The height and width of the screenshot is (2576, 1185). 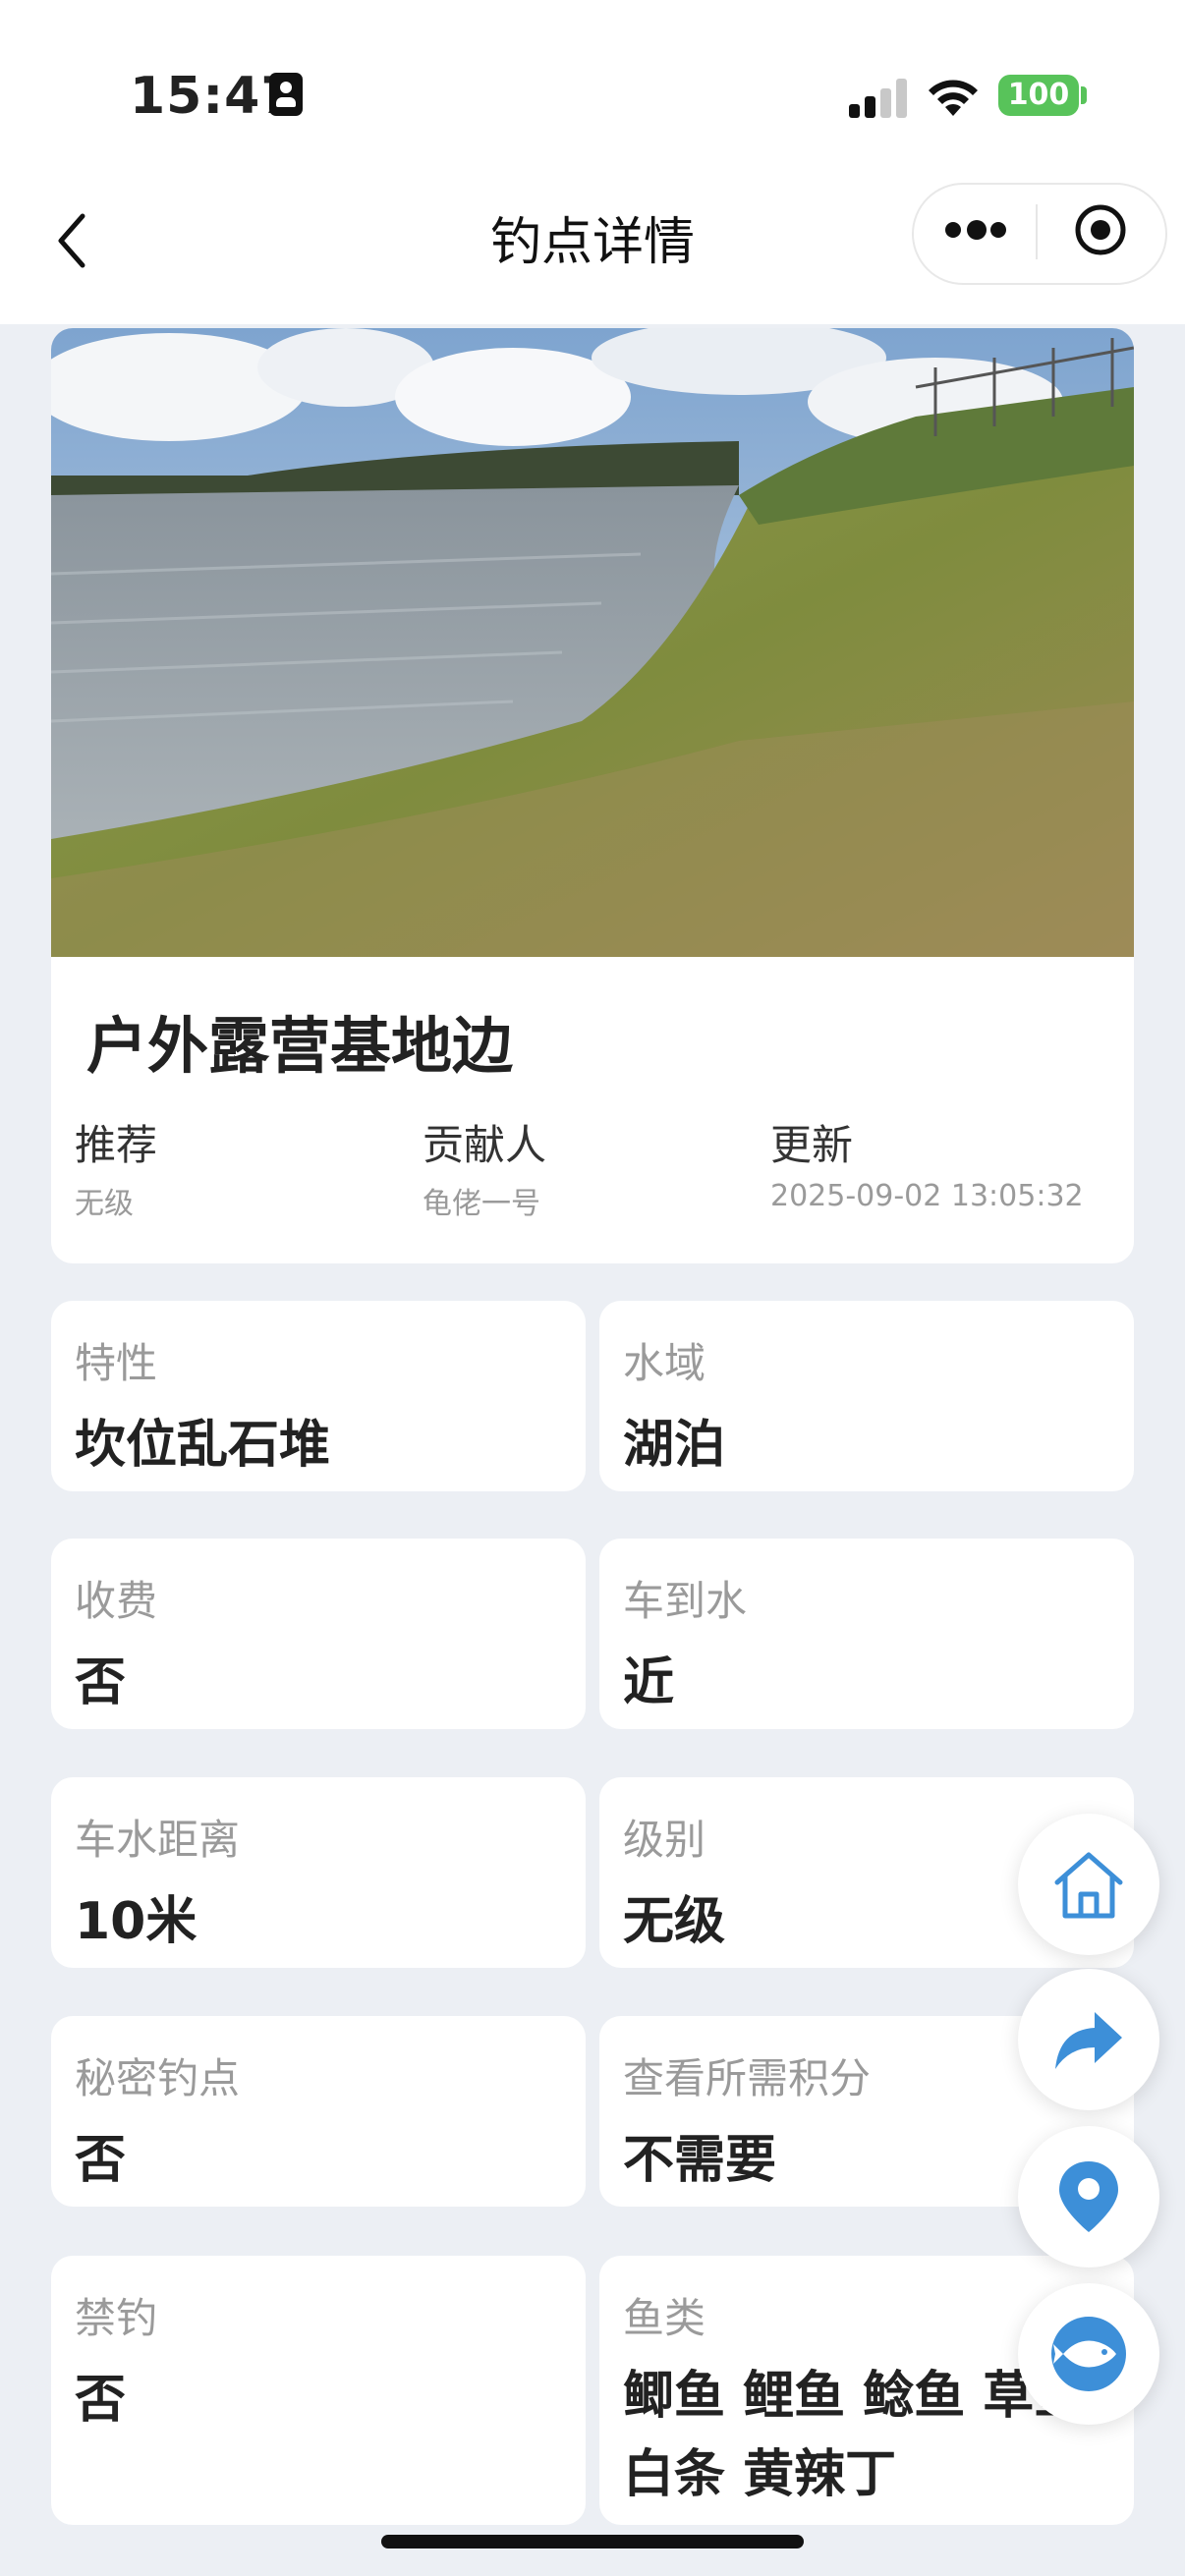 I want to click on info-value: 不需要, so click(x=700, y=2160).